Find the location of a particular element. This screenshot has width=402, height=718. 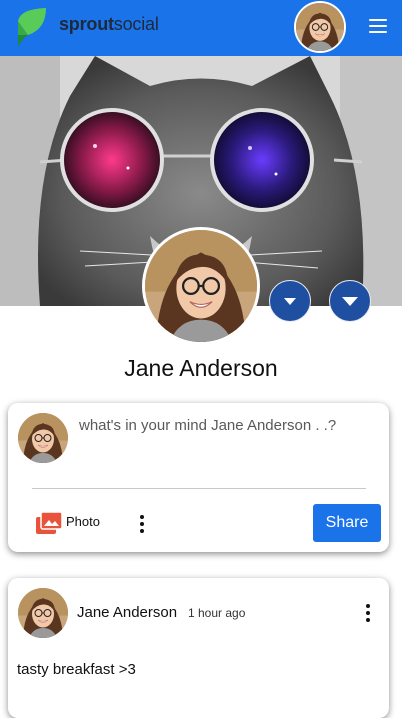

photo-label: Photo is located at coordinates (83, 521).